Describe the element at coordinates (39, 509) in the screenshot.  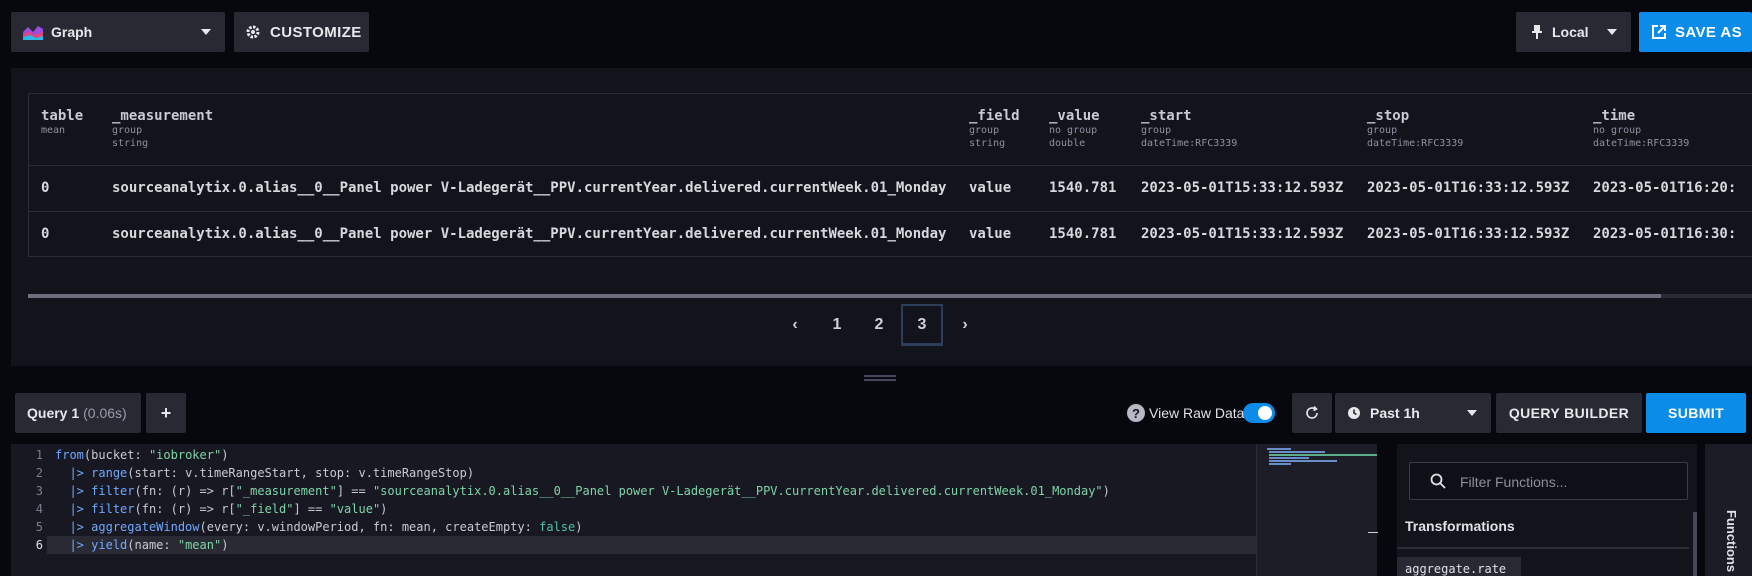
I see `line-number: 4` at that location.